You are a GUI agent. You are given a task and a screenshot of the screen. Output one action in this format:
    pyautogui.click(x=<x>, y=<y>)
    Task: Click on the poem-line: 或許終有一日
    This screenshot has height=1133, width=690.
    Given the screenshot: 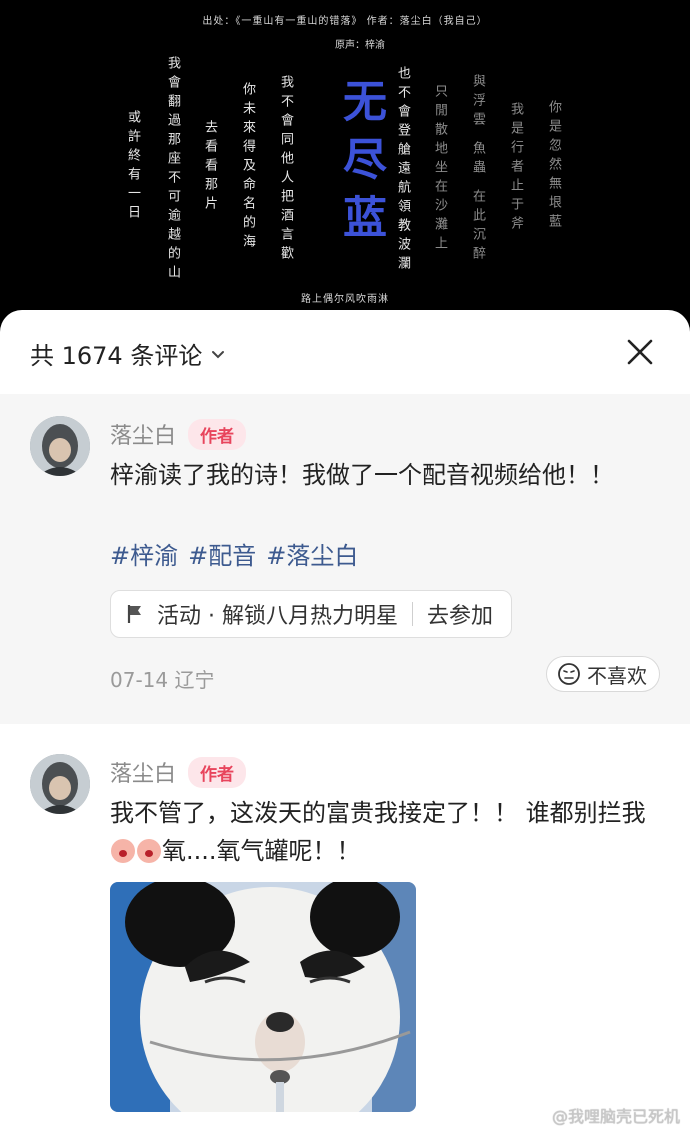 What is the action you would take?
    pyautogui.click(x=132, y=167)
    